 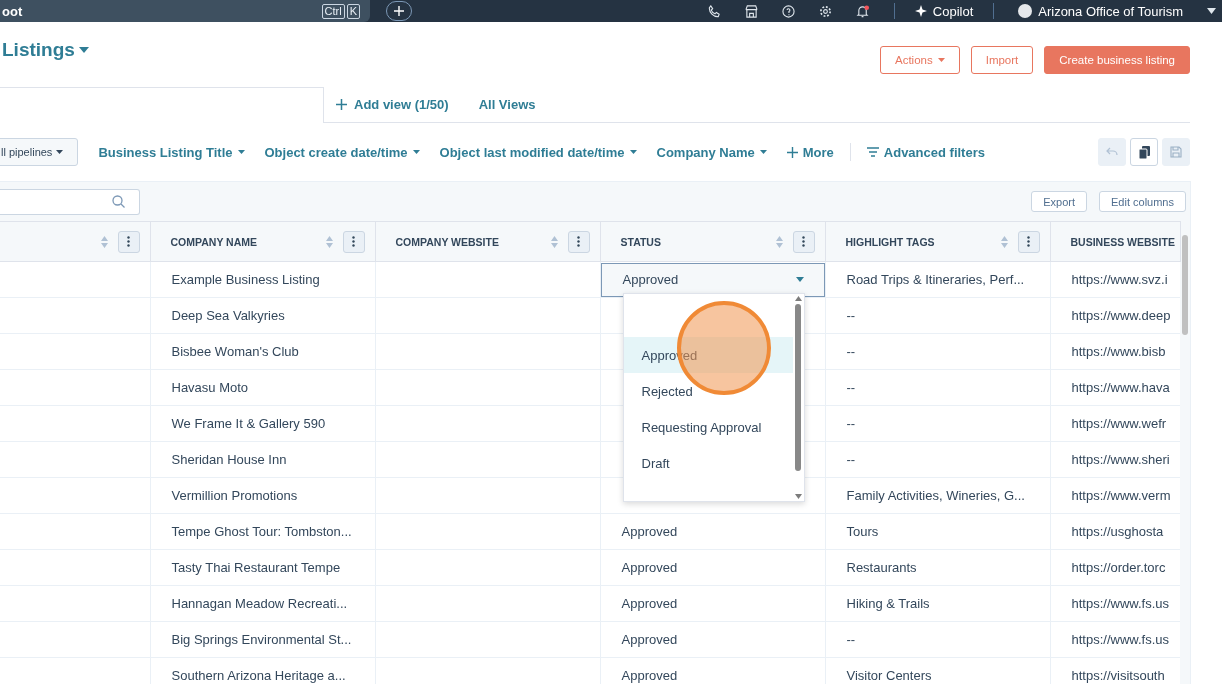 I want to click on edit-columns-button: Edit columns, so click(x=1142, y=201).